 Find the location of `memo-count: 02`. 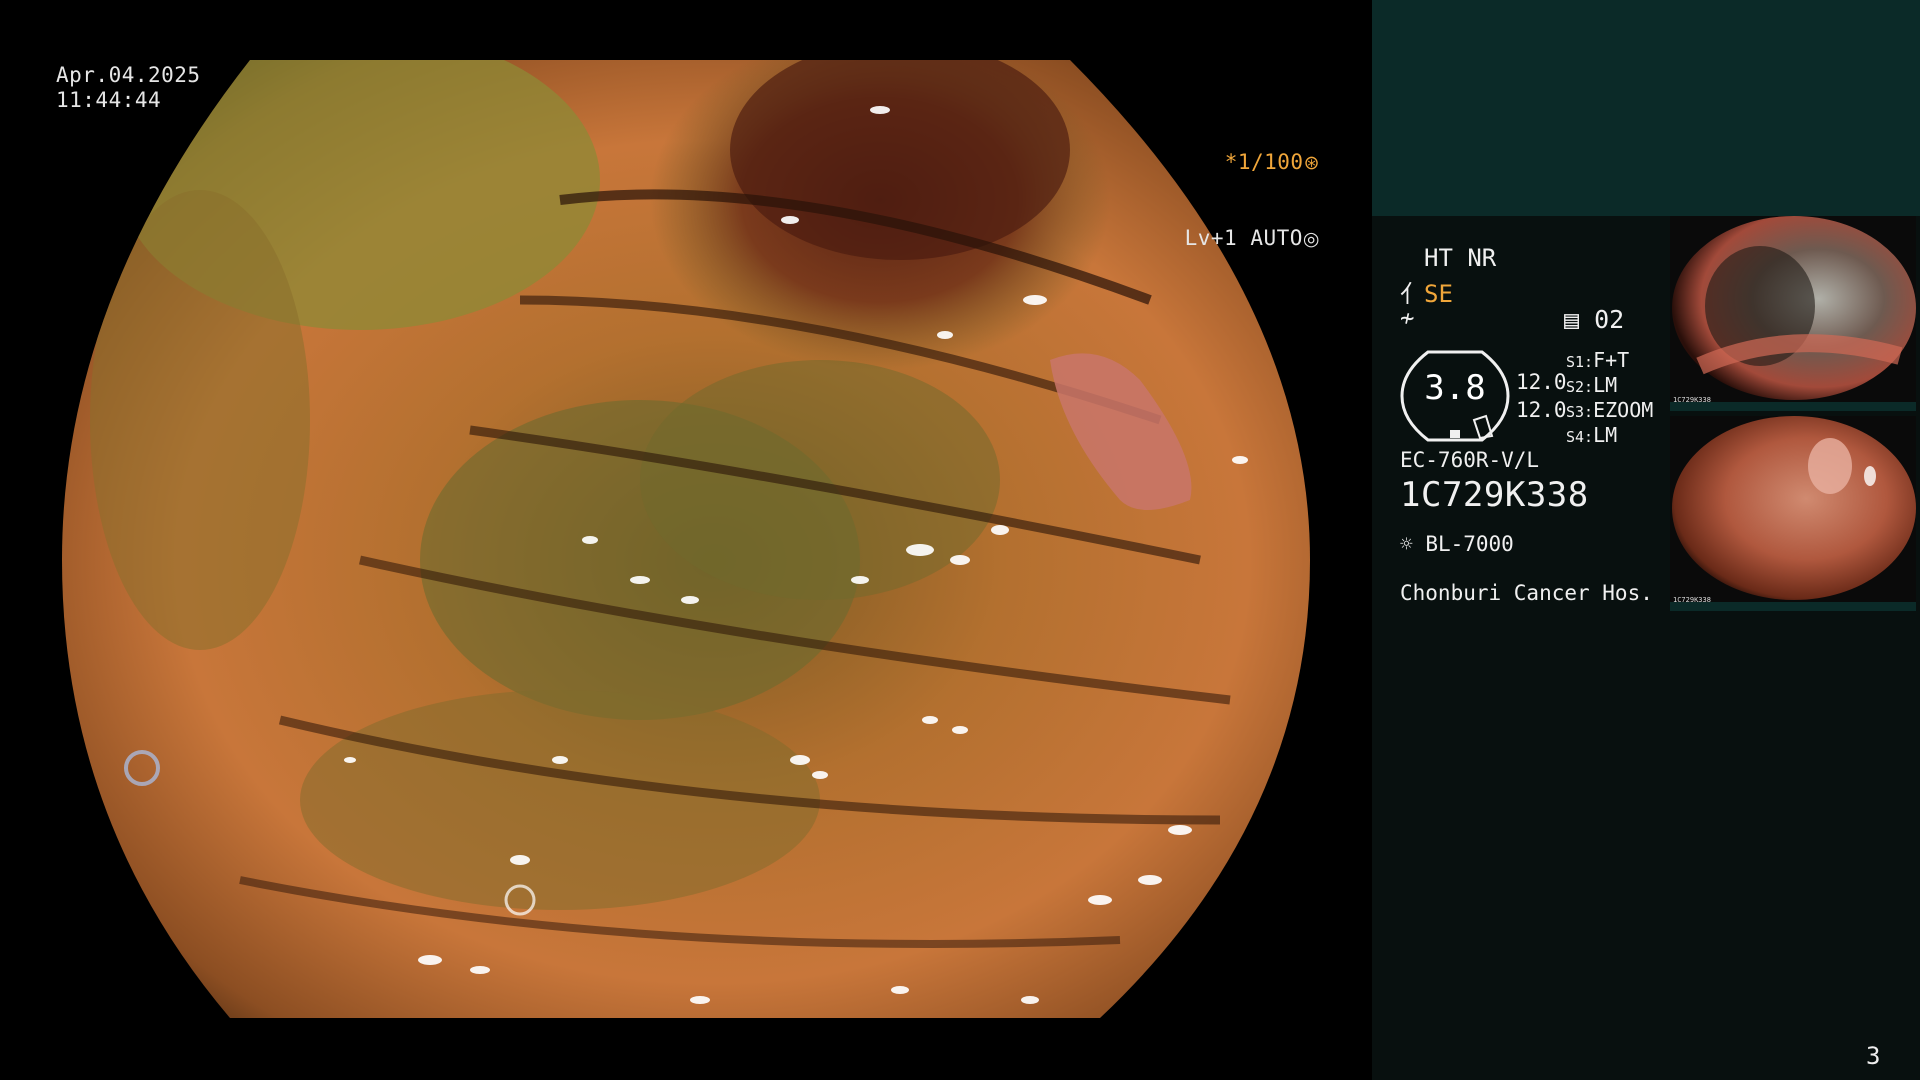

memo-count: 02 is located at coordinates (1609, 319).